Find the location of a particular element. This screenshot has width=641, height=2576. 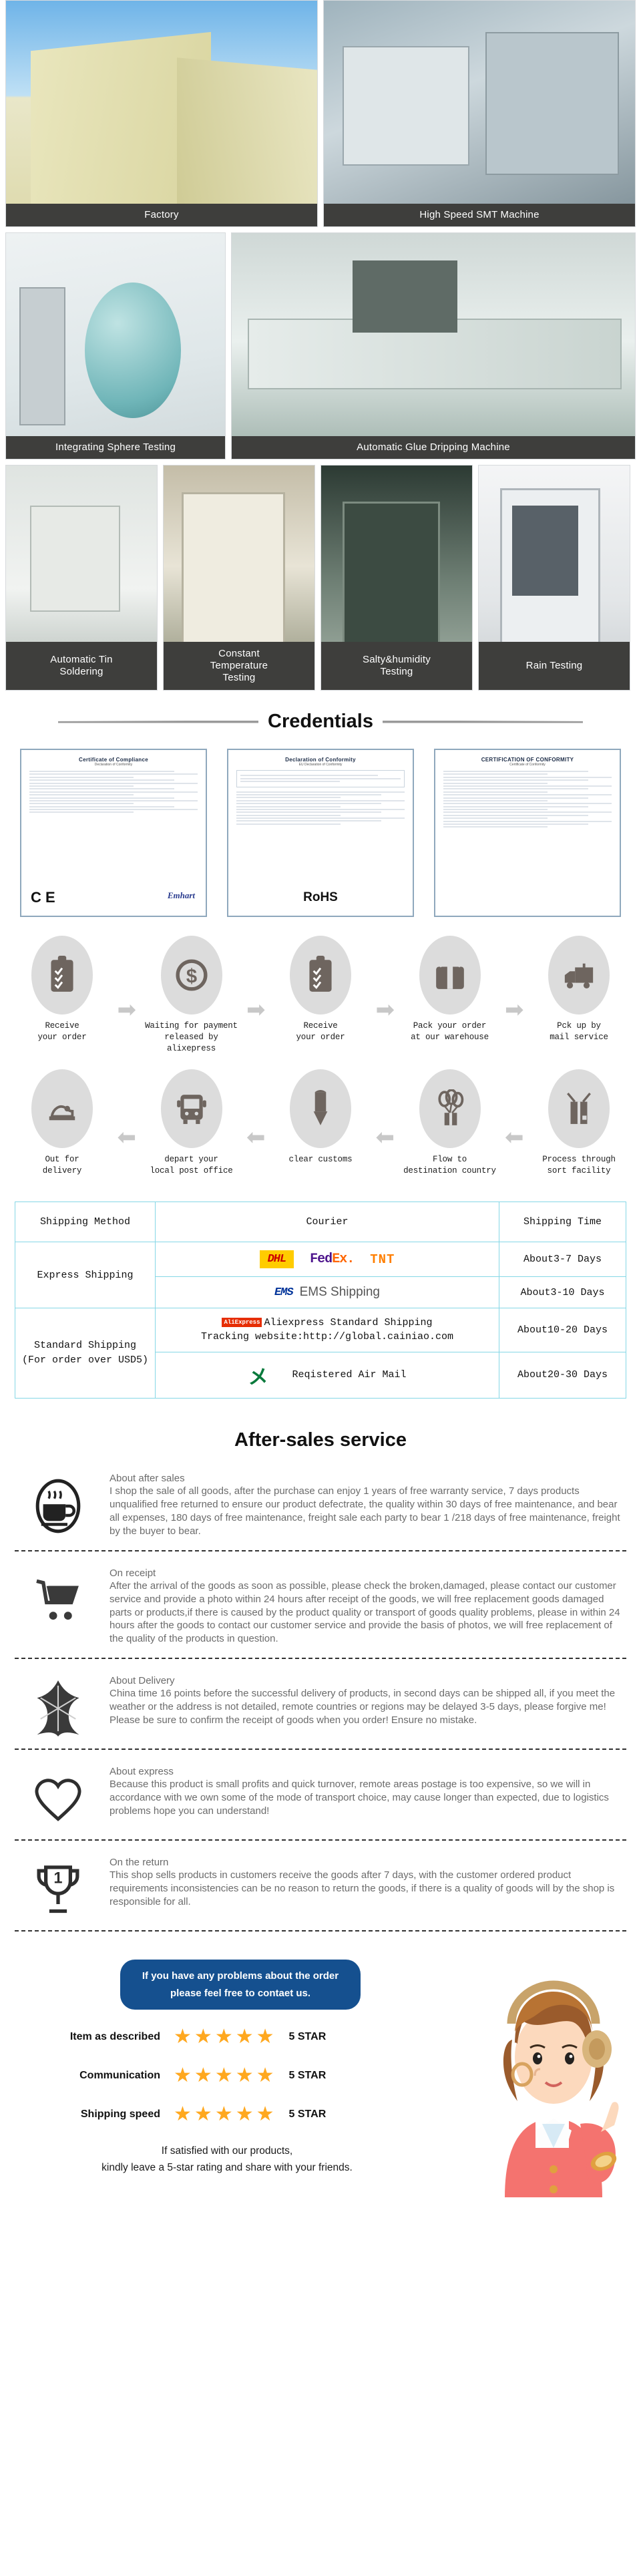

gallery-item-integrating-sphere: Integrating Sphere Testing is located at coordinates (115, 345).